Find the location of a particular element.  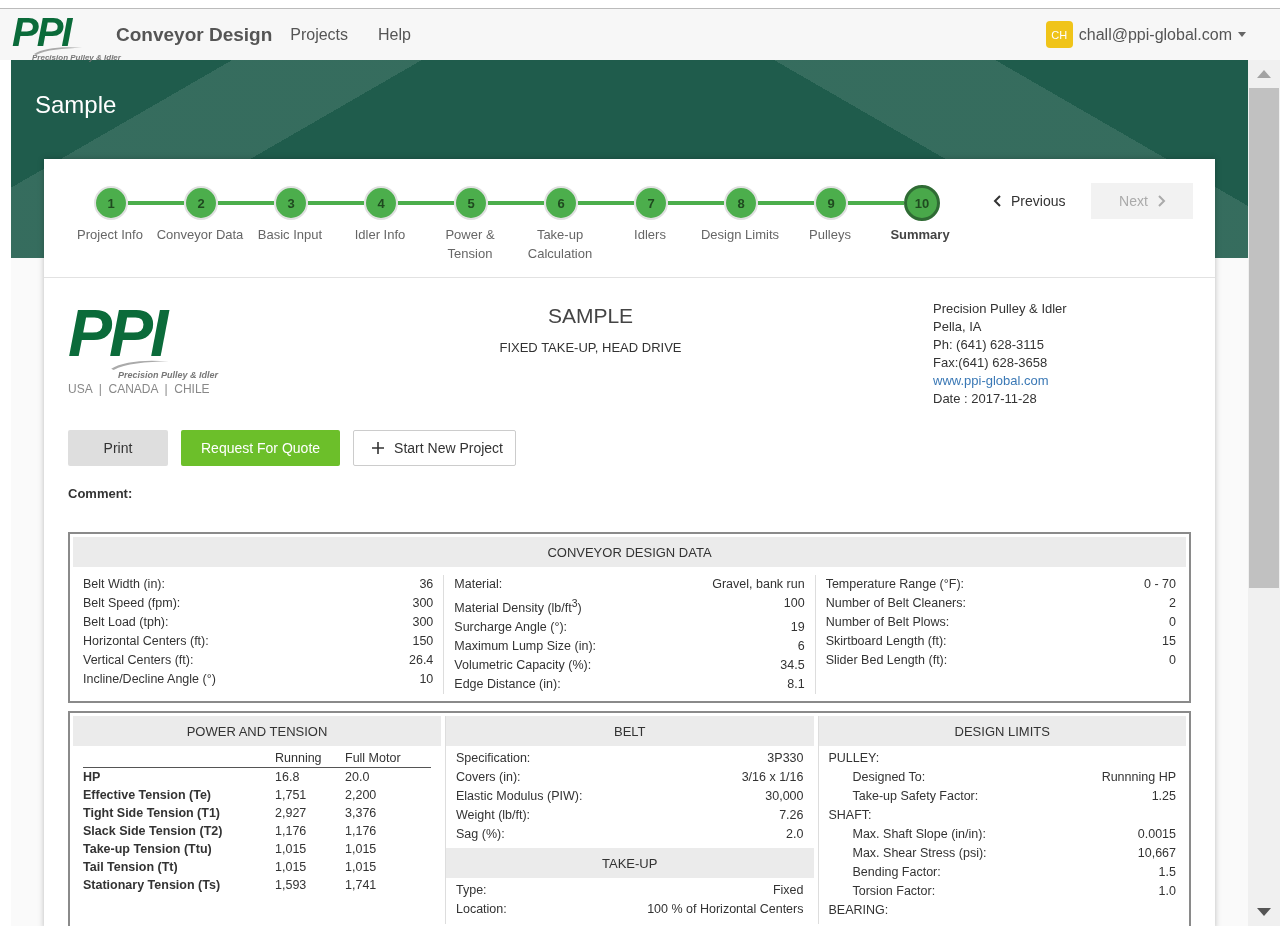

field-label: Designed To: is located at coordinates (889, 778).